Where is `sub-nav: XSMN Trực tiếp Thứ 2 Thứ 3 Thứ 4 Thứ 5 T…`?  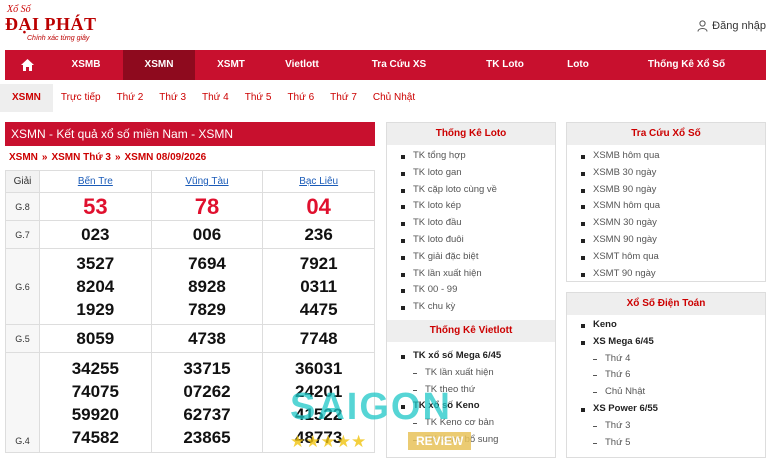 sub-nav: XSMN Trực tiếp Thứ 2 Thứ 3 Thứ 4 Thứ 5 T… is located at coordinates (384, 98).